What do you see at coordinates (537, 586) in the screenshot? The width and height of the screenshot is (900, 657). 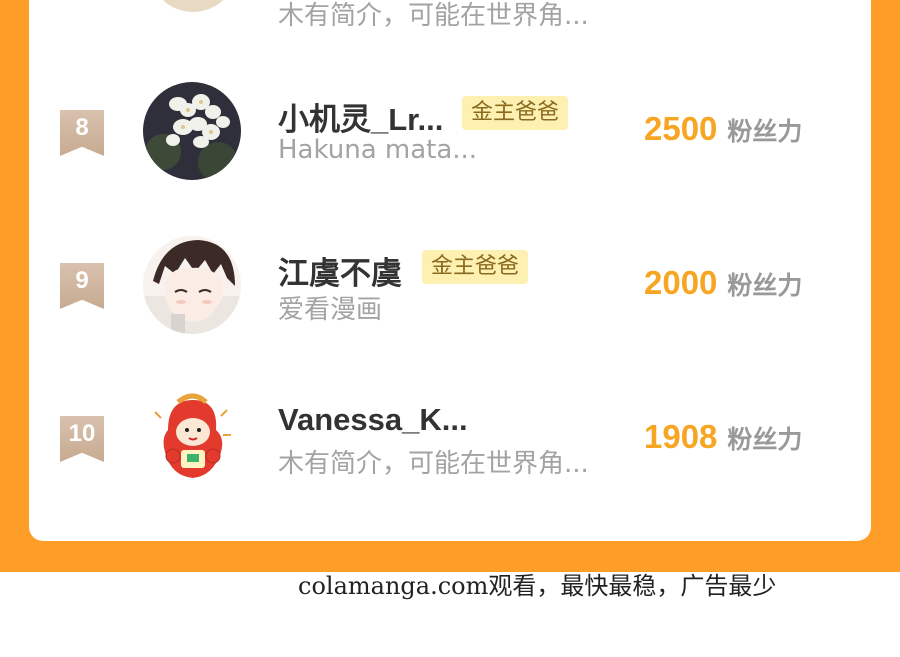 I see `site-watermark: colamanga.com观看，最快最稳，广告最少` at bounding box center [537, 586].